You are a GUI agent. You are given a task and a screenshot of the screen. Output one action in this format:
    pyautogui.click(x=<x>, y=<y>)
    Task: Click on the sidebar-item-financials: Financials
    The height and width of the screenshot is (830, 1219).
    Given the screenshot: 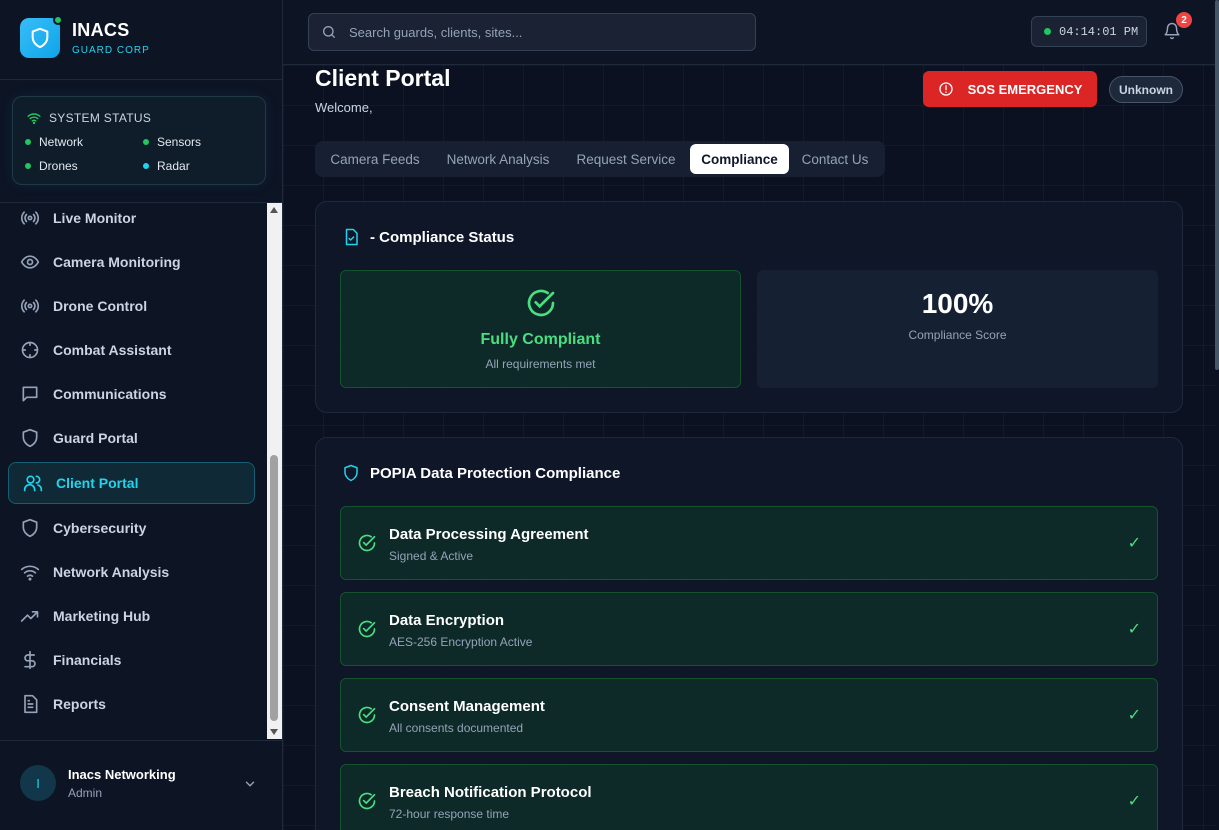 What is the action you would take?
    pyautogui.click(x=131, y=660)
    